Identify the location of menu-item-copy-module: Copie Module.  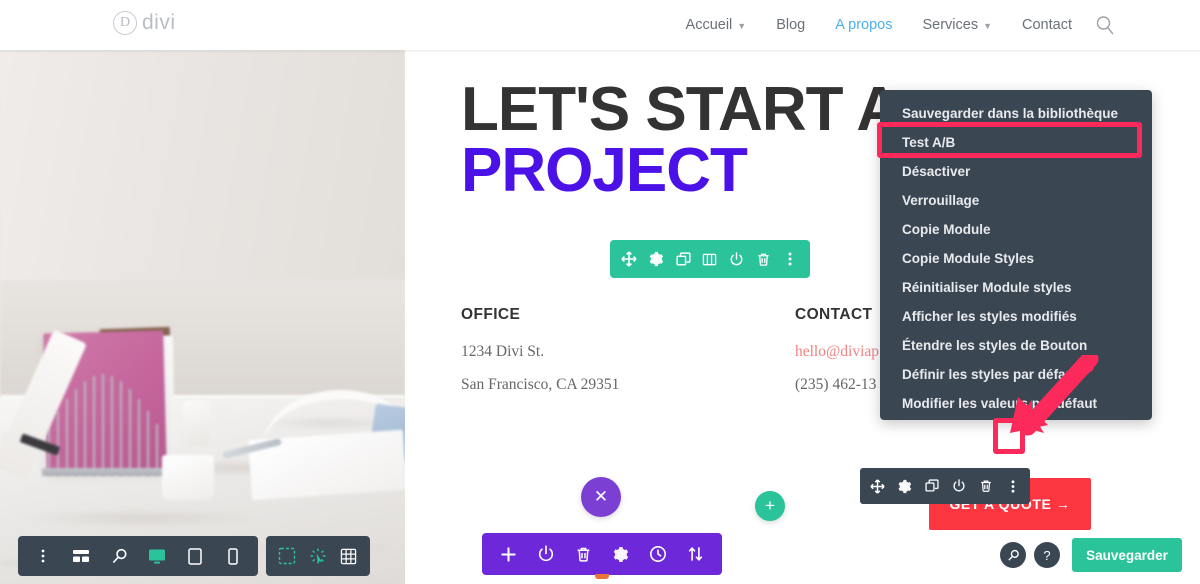
(1016, 229).